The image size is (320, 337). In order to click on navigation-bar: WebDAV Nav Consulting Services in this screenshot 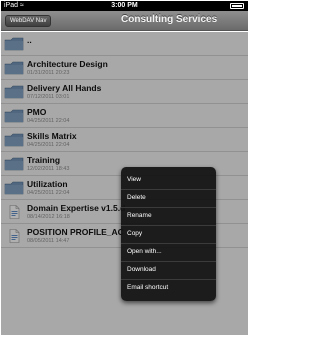, I will do `click(124, 21)`.